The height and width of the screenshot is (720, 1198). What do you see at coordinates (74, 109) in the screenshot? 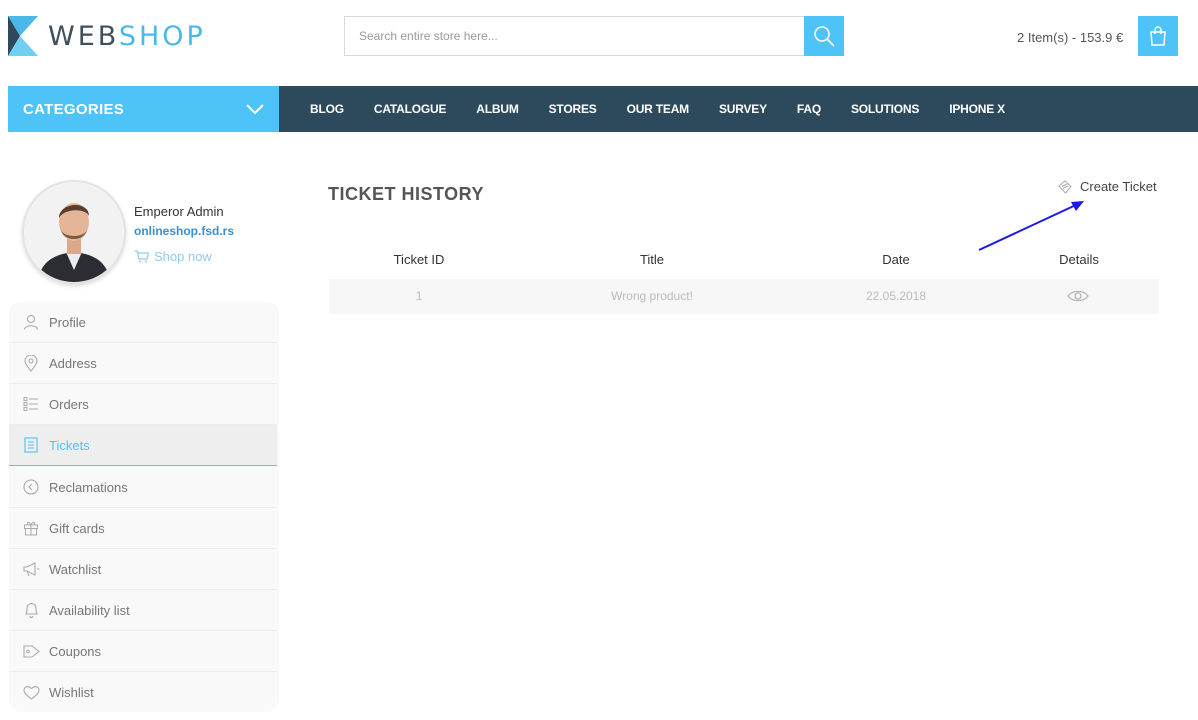
I see `categories-label: CATEGORIES` at bounding box center [74, 109].